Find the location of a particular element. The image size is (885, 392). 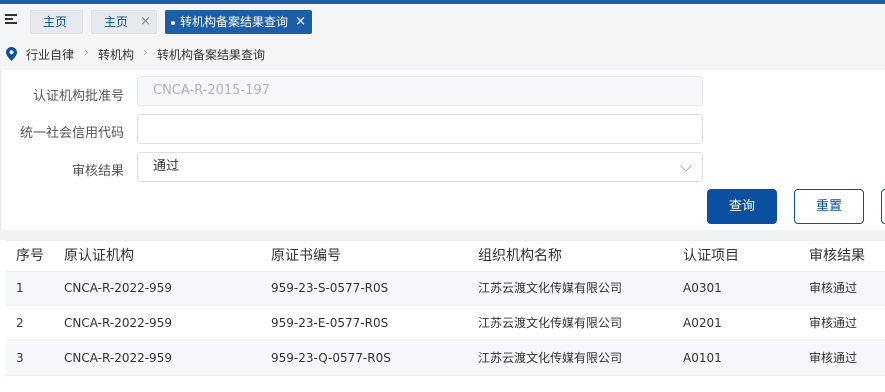

column-header: 原证书编号 is located at coordinates (306, 256).